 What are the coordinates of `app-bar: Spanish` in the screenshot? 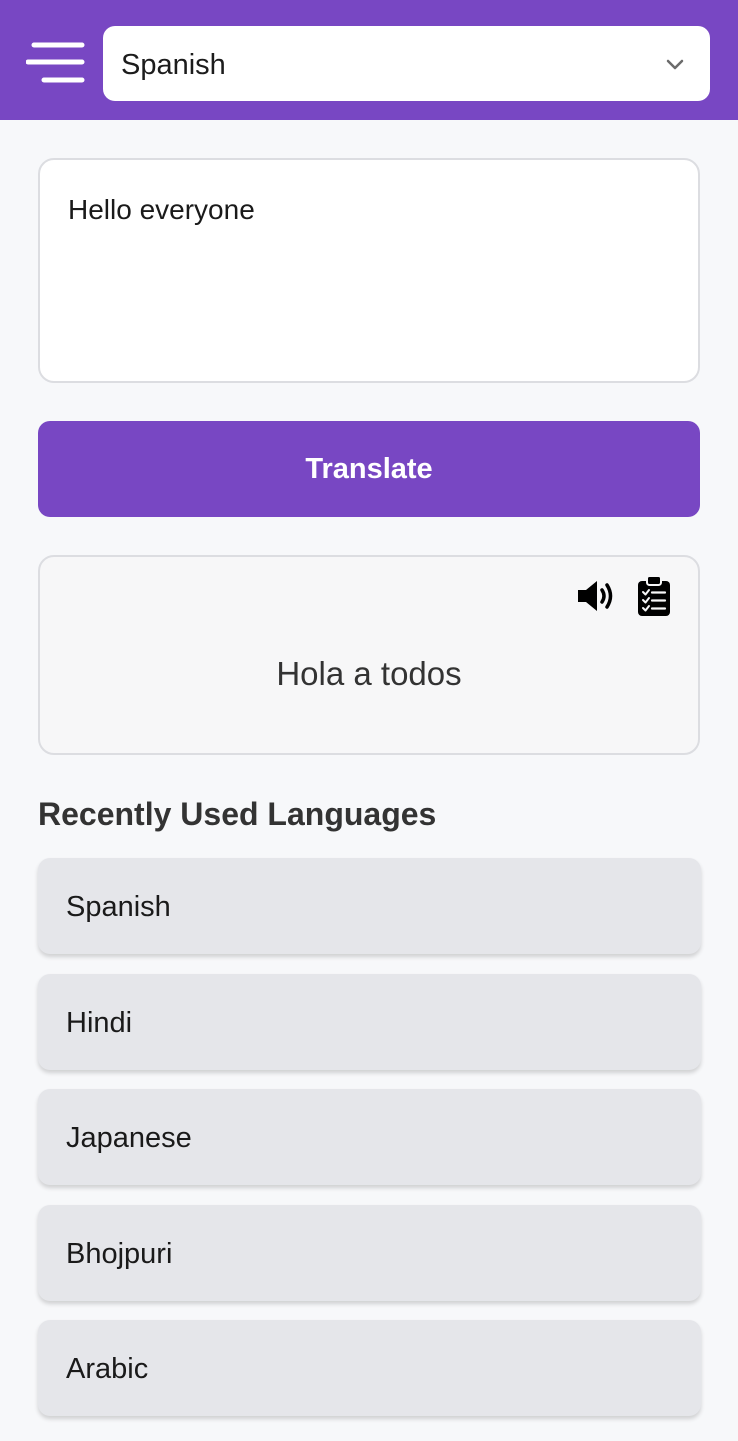 It's located at (369, 60).